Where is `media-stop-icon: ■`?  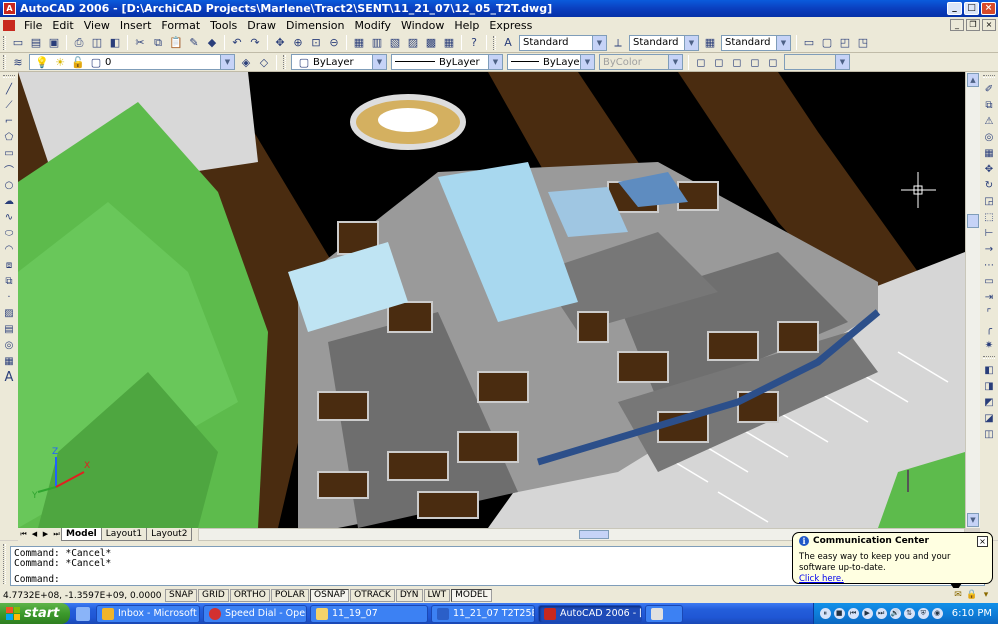
media-stop-icon: ■ is located at coordinates (839, 613).